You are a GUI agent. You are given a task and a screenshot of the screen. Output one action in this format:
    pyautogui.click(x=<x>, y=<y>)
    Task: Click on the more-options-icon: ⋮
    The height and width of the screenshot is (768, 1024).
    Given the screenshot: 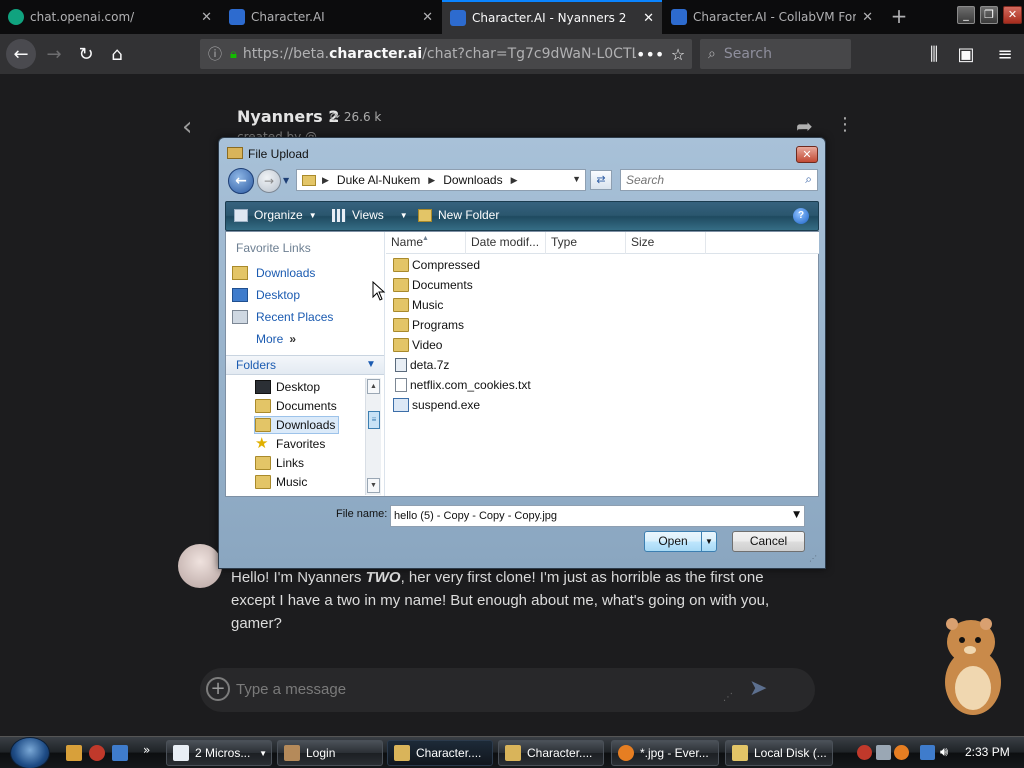 What is the action you would take?
    pyautogui.click(x=845, y=124)
    